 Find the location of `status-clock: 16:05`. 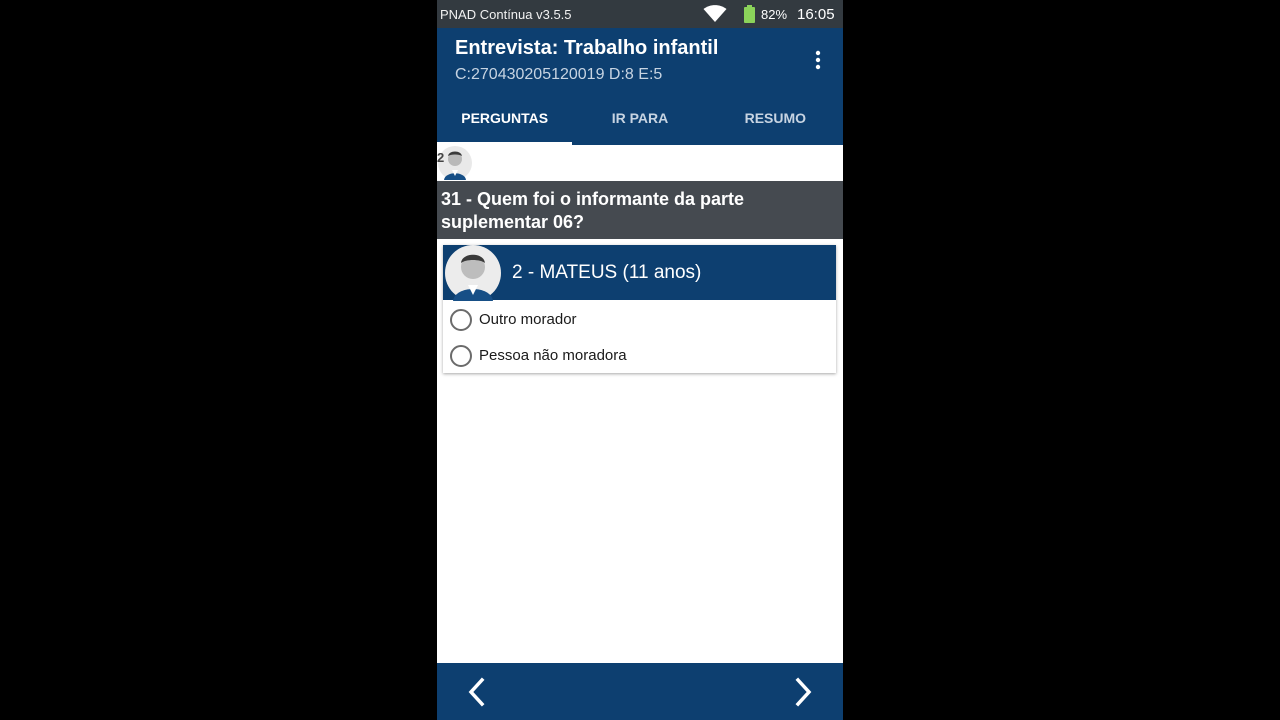

status-clock: 16:05 is located at coordinates (816, 14).